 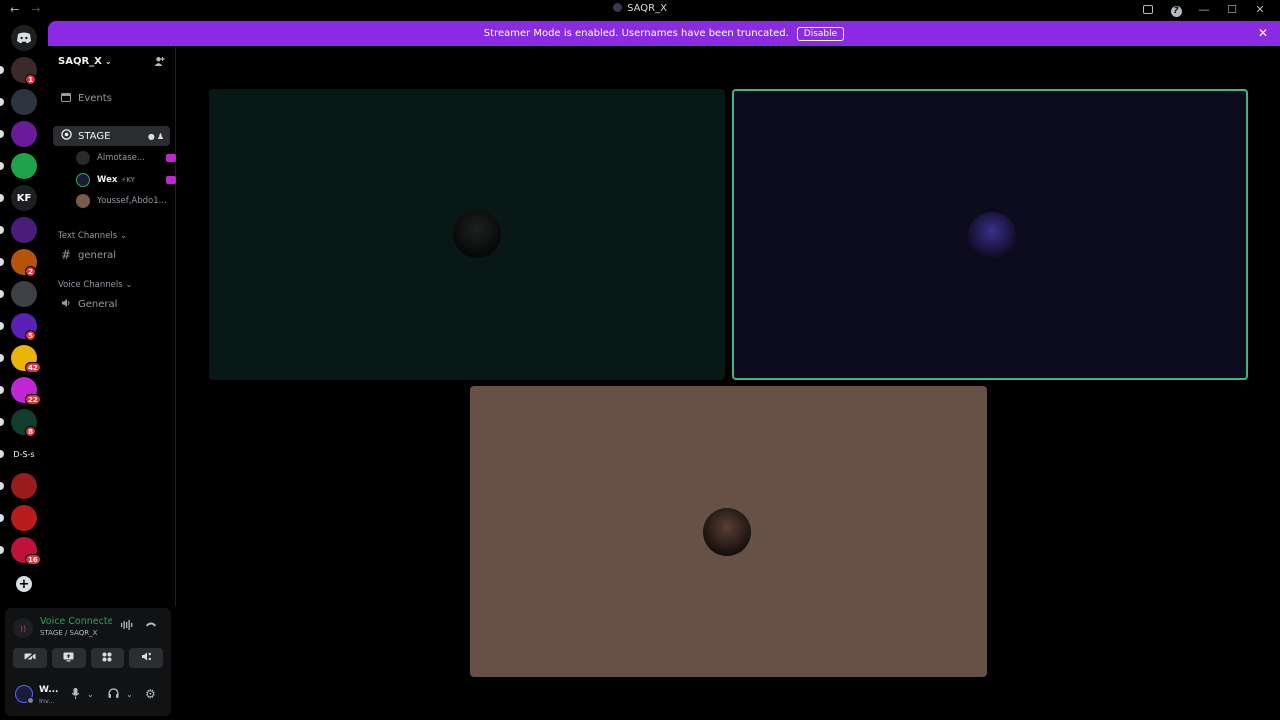 I want to click on category-voice-channels: Voice Channels ⌄, so click(x=95, y=285).